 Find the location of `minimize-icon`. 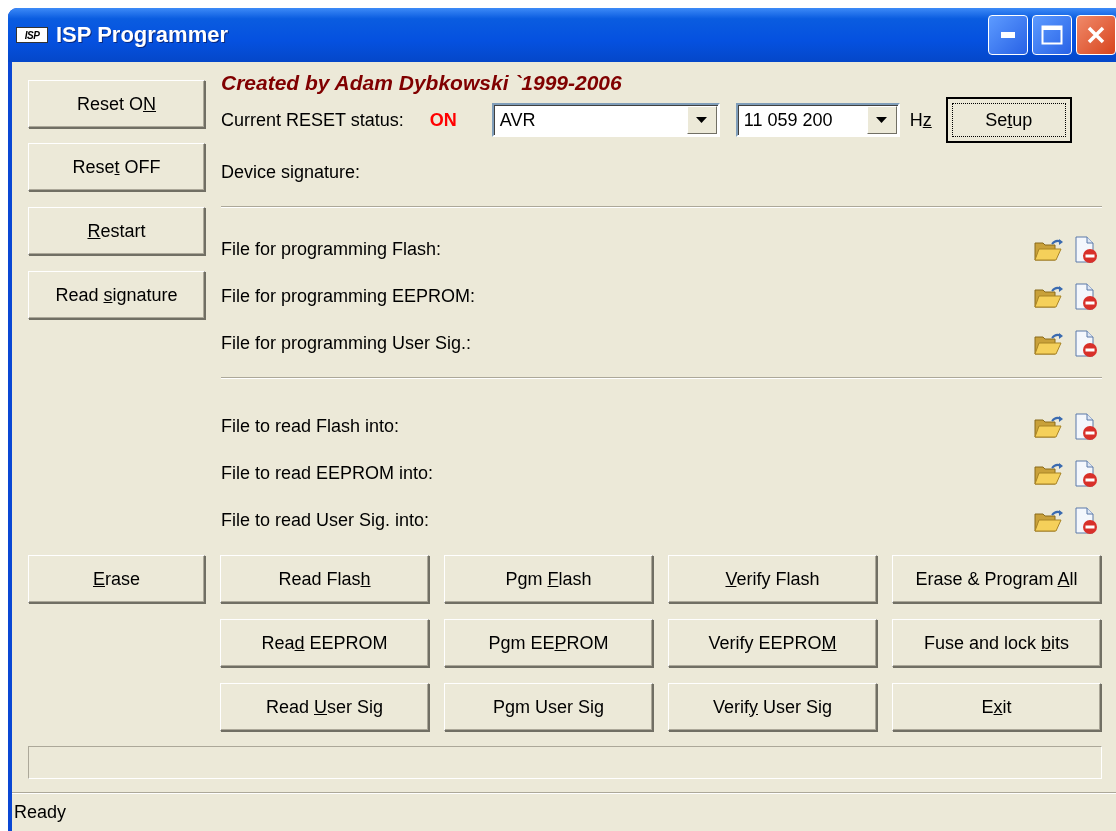

minimize-icon is located at coordinates (1008, 35).